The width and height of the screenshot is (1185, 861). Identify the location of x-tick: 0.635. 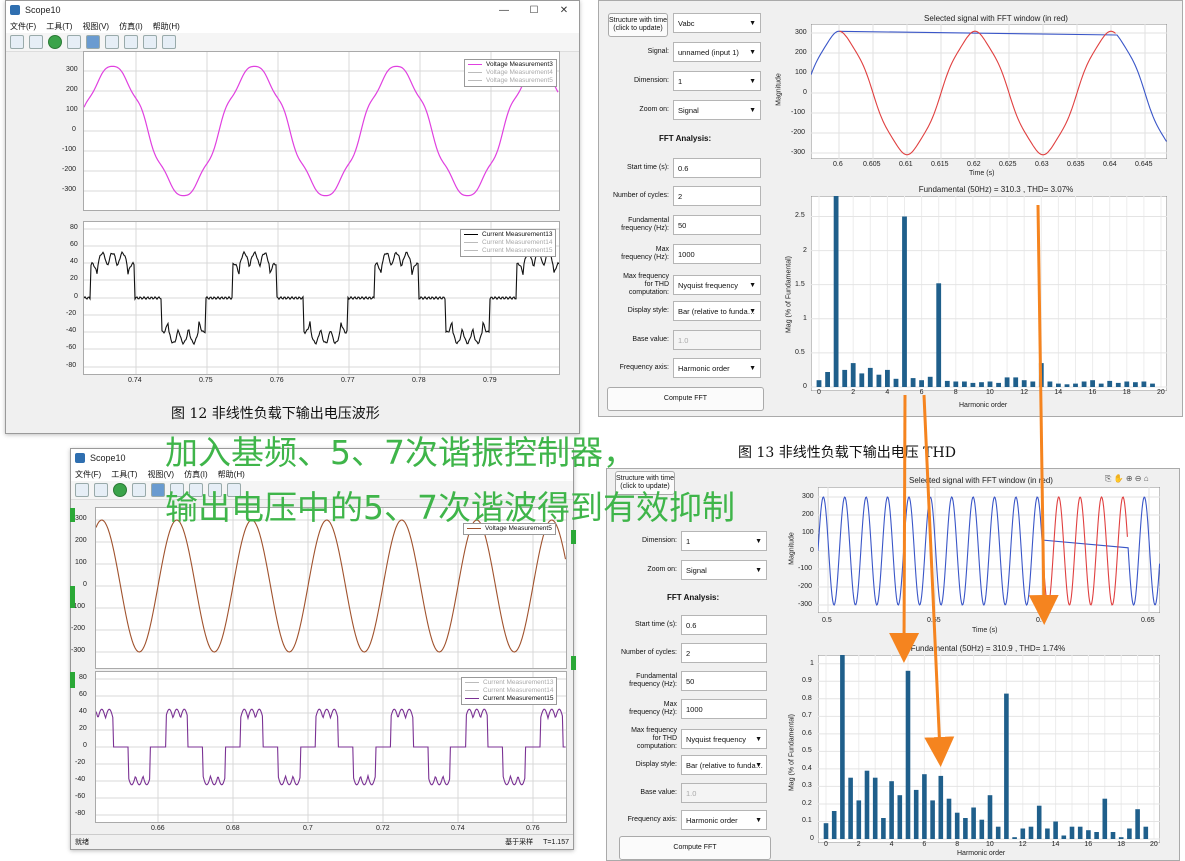
(1076, 164).